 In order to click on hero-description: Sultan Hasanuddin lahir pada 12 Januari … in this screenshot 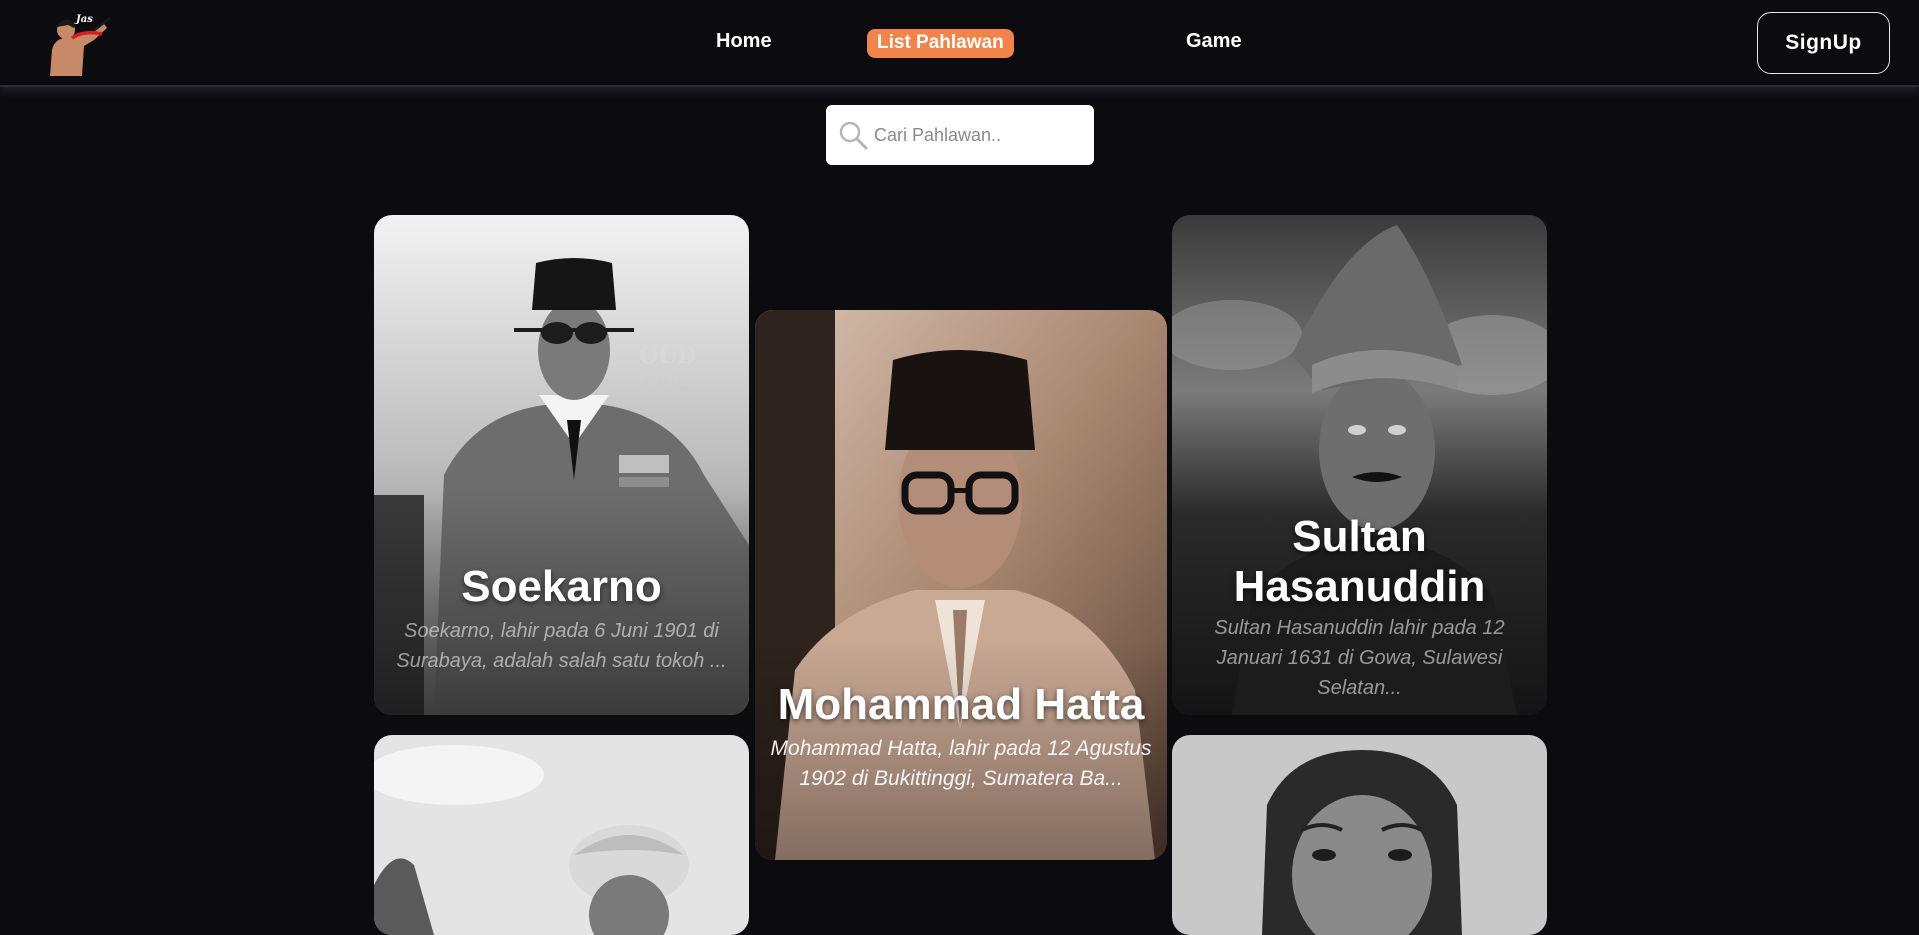, I will do `click(1359, 658)`.